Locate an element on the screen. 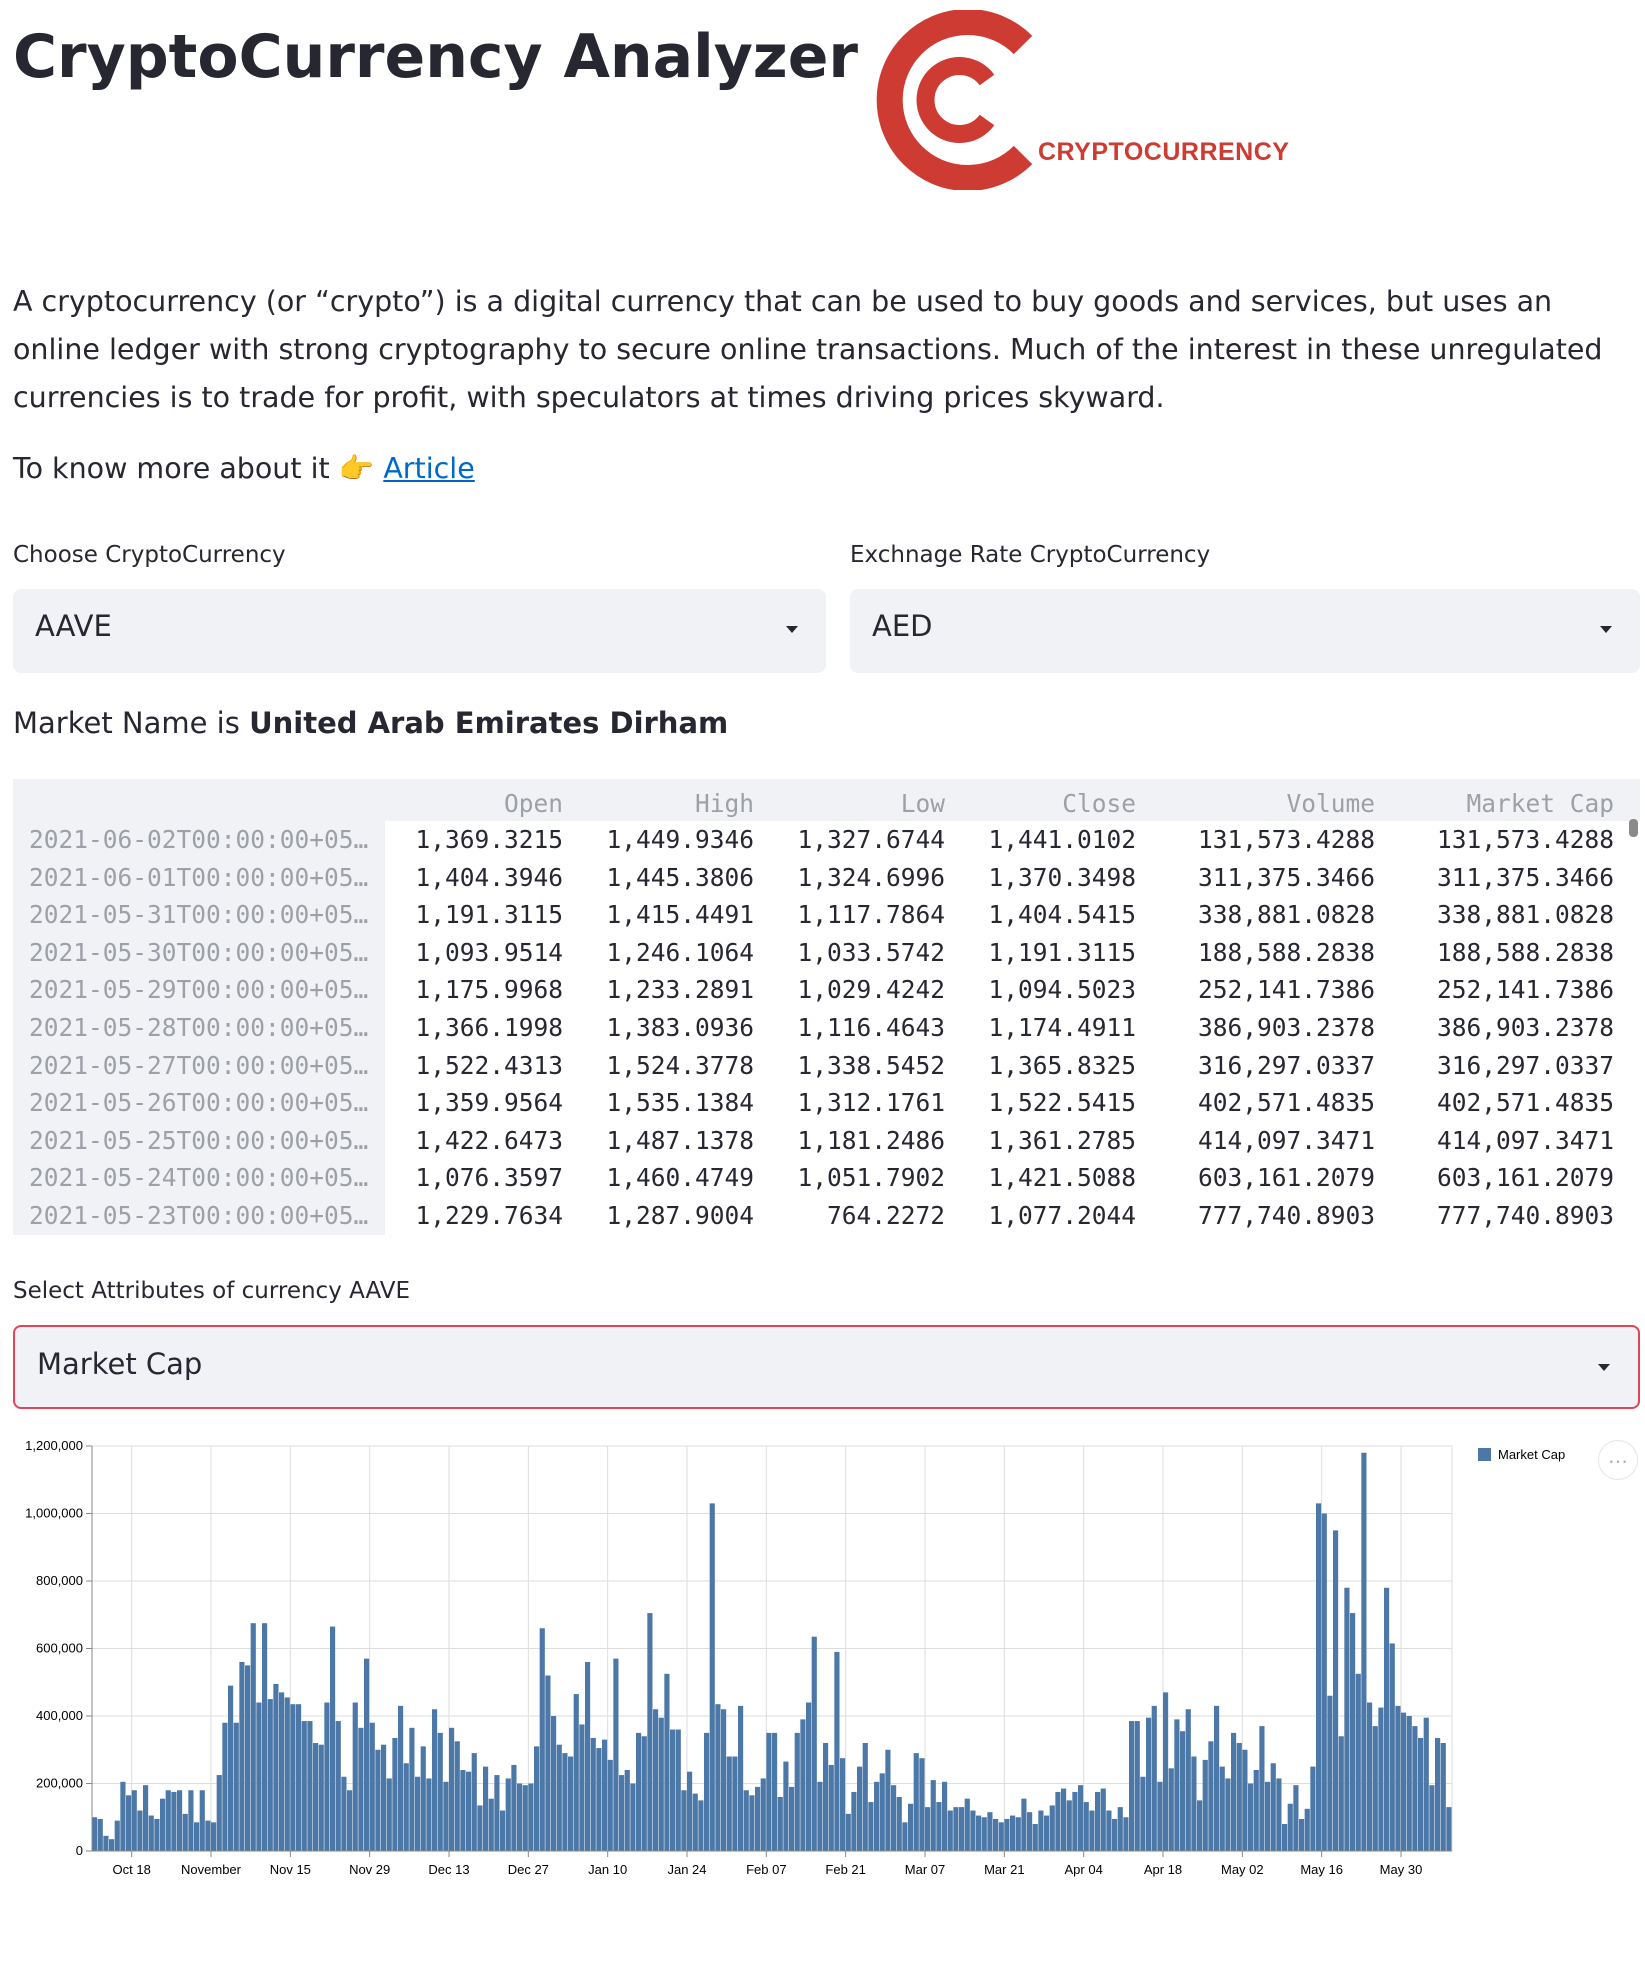  table-column-header: Low is located at coordinates (923, 803).